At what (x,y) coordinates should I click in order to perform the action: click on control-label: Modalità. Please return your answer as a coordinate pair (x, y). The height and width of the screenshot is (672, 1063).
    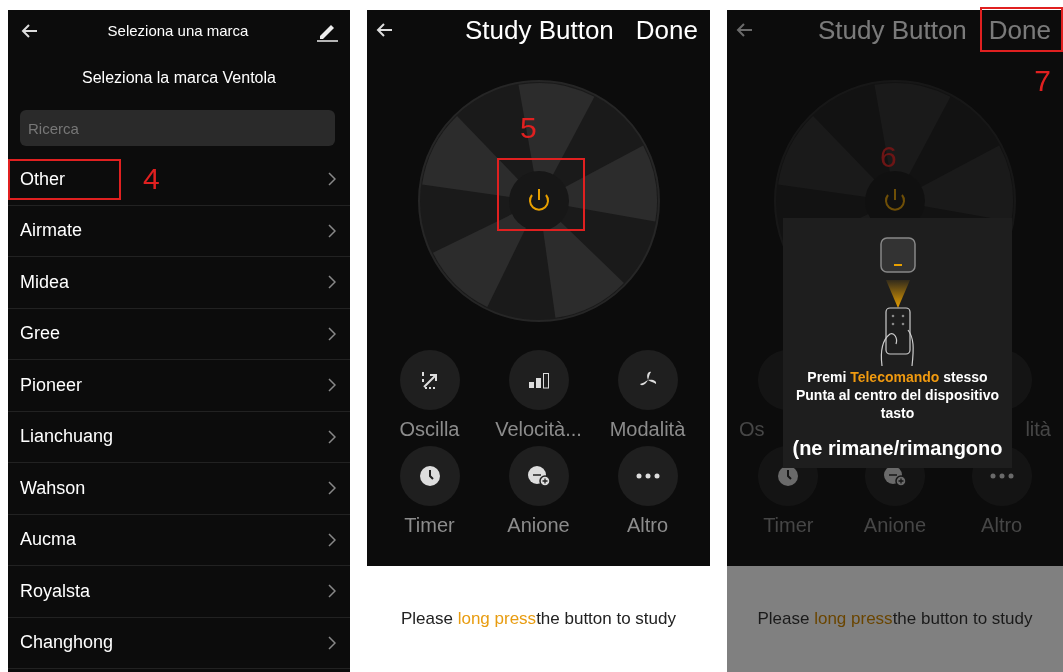
    Looking at the image, I should click on (647, 429).